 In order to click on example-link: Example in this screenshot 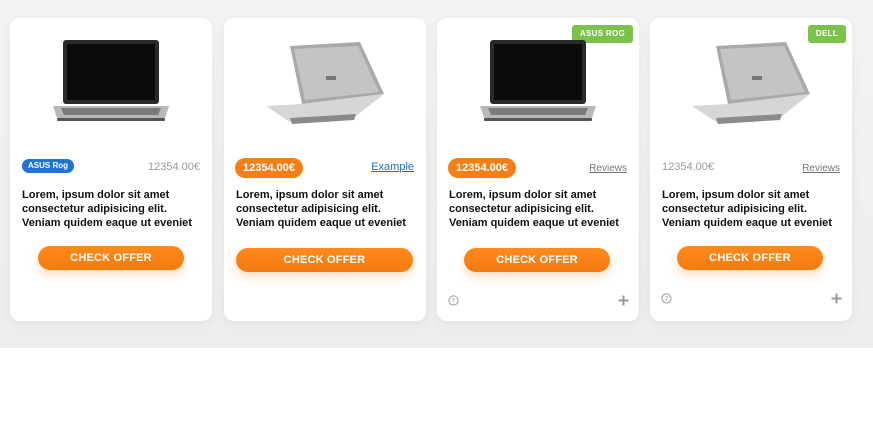, I will do `click(392, 167)`.